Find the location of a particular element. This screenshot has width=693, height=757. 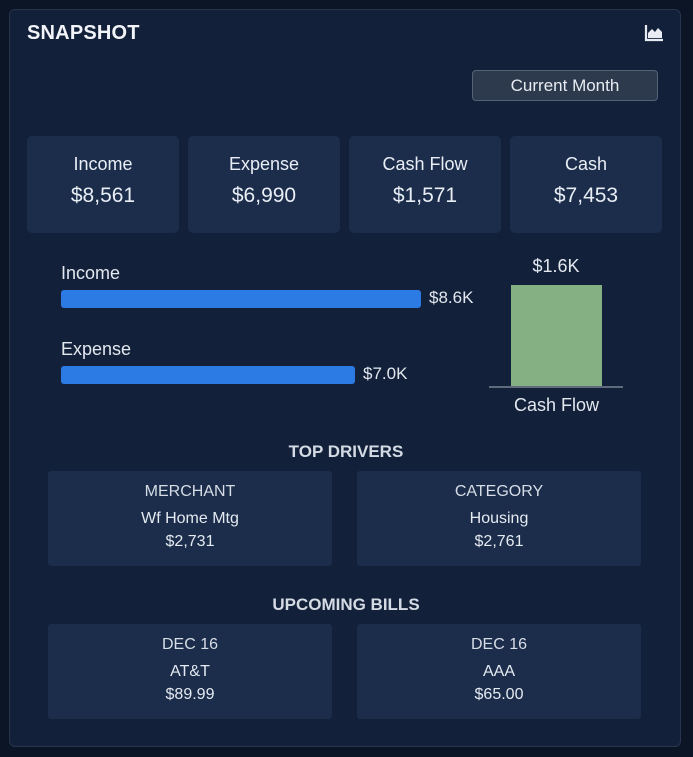

bill-tile: DEC 16 AT&T $89.99 is located at coordinates (190, 671).